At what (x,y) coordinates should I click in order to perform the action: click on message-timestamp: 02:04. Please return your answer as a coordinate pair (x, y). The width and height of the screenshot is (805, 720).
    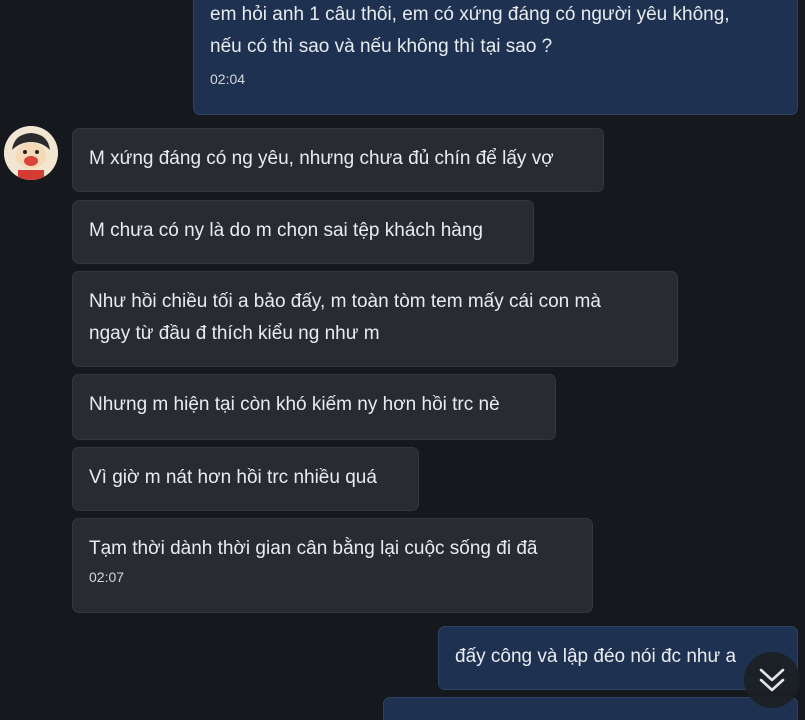
    Looking at the image, I should click on (228, 79).